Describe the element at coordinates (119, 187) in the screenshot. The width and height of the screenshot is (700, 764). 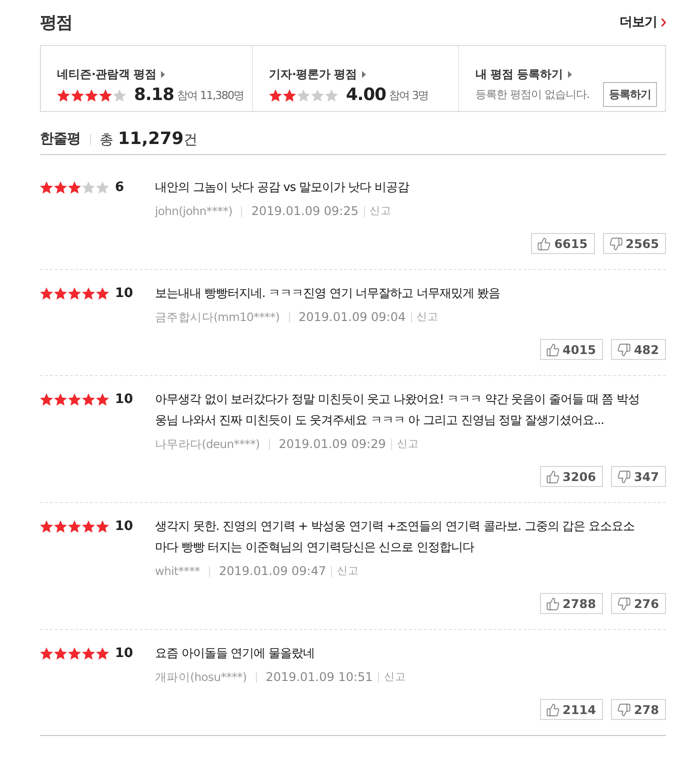
I see `review-score: 6` at that location.